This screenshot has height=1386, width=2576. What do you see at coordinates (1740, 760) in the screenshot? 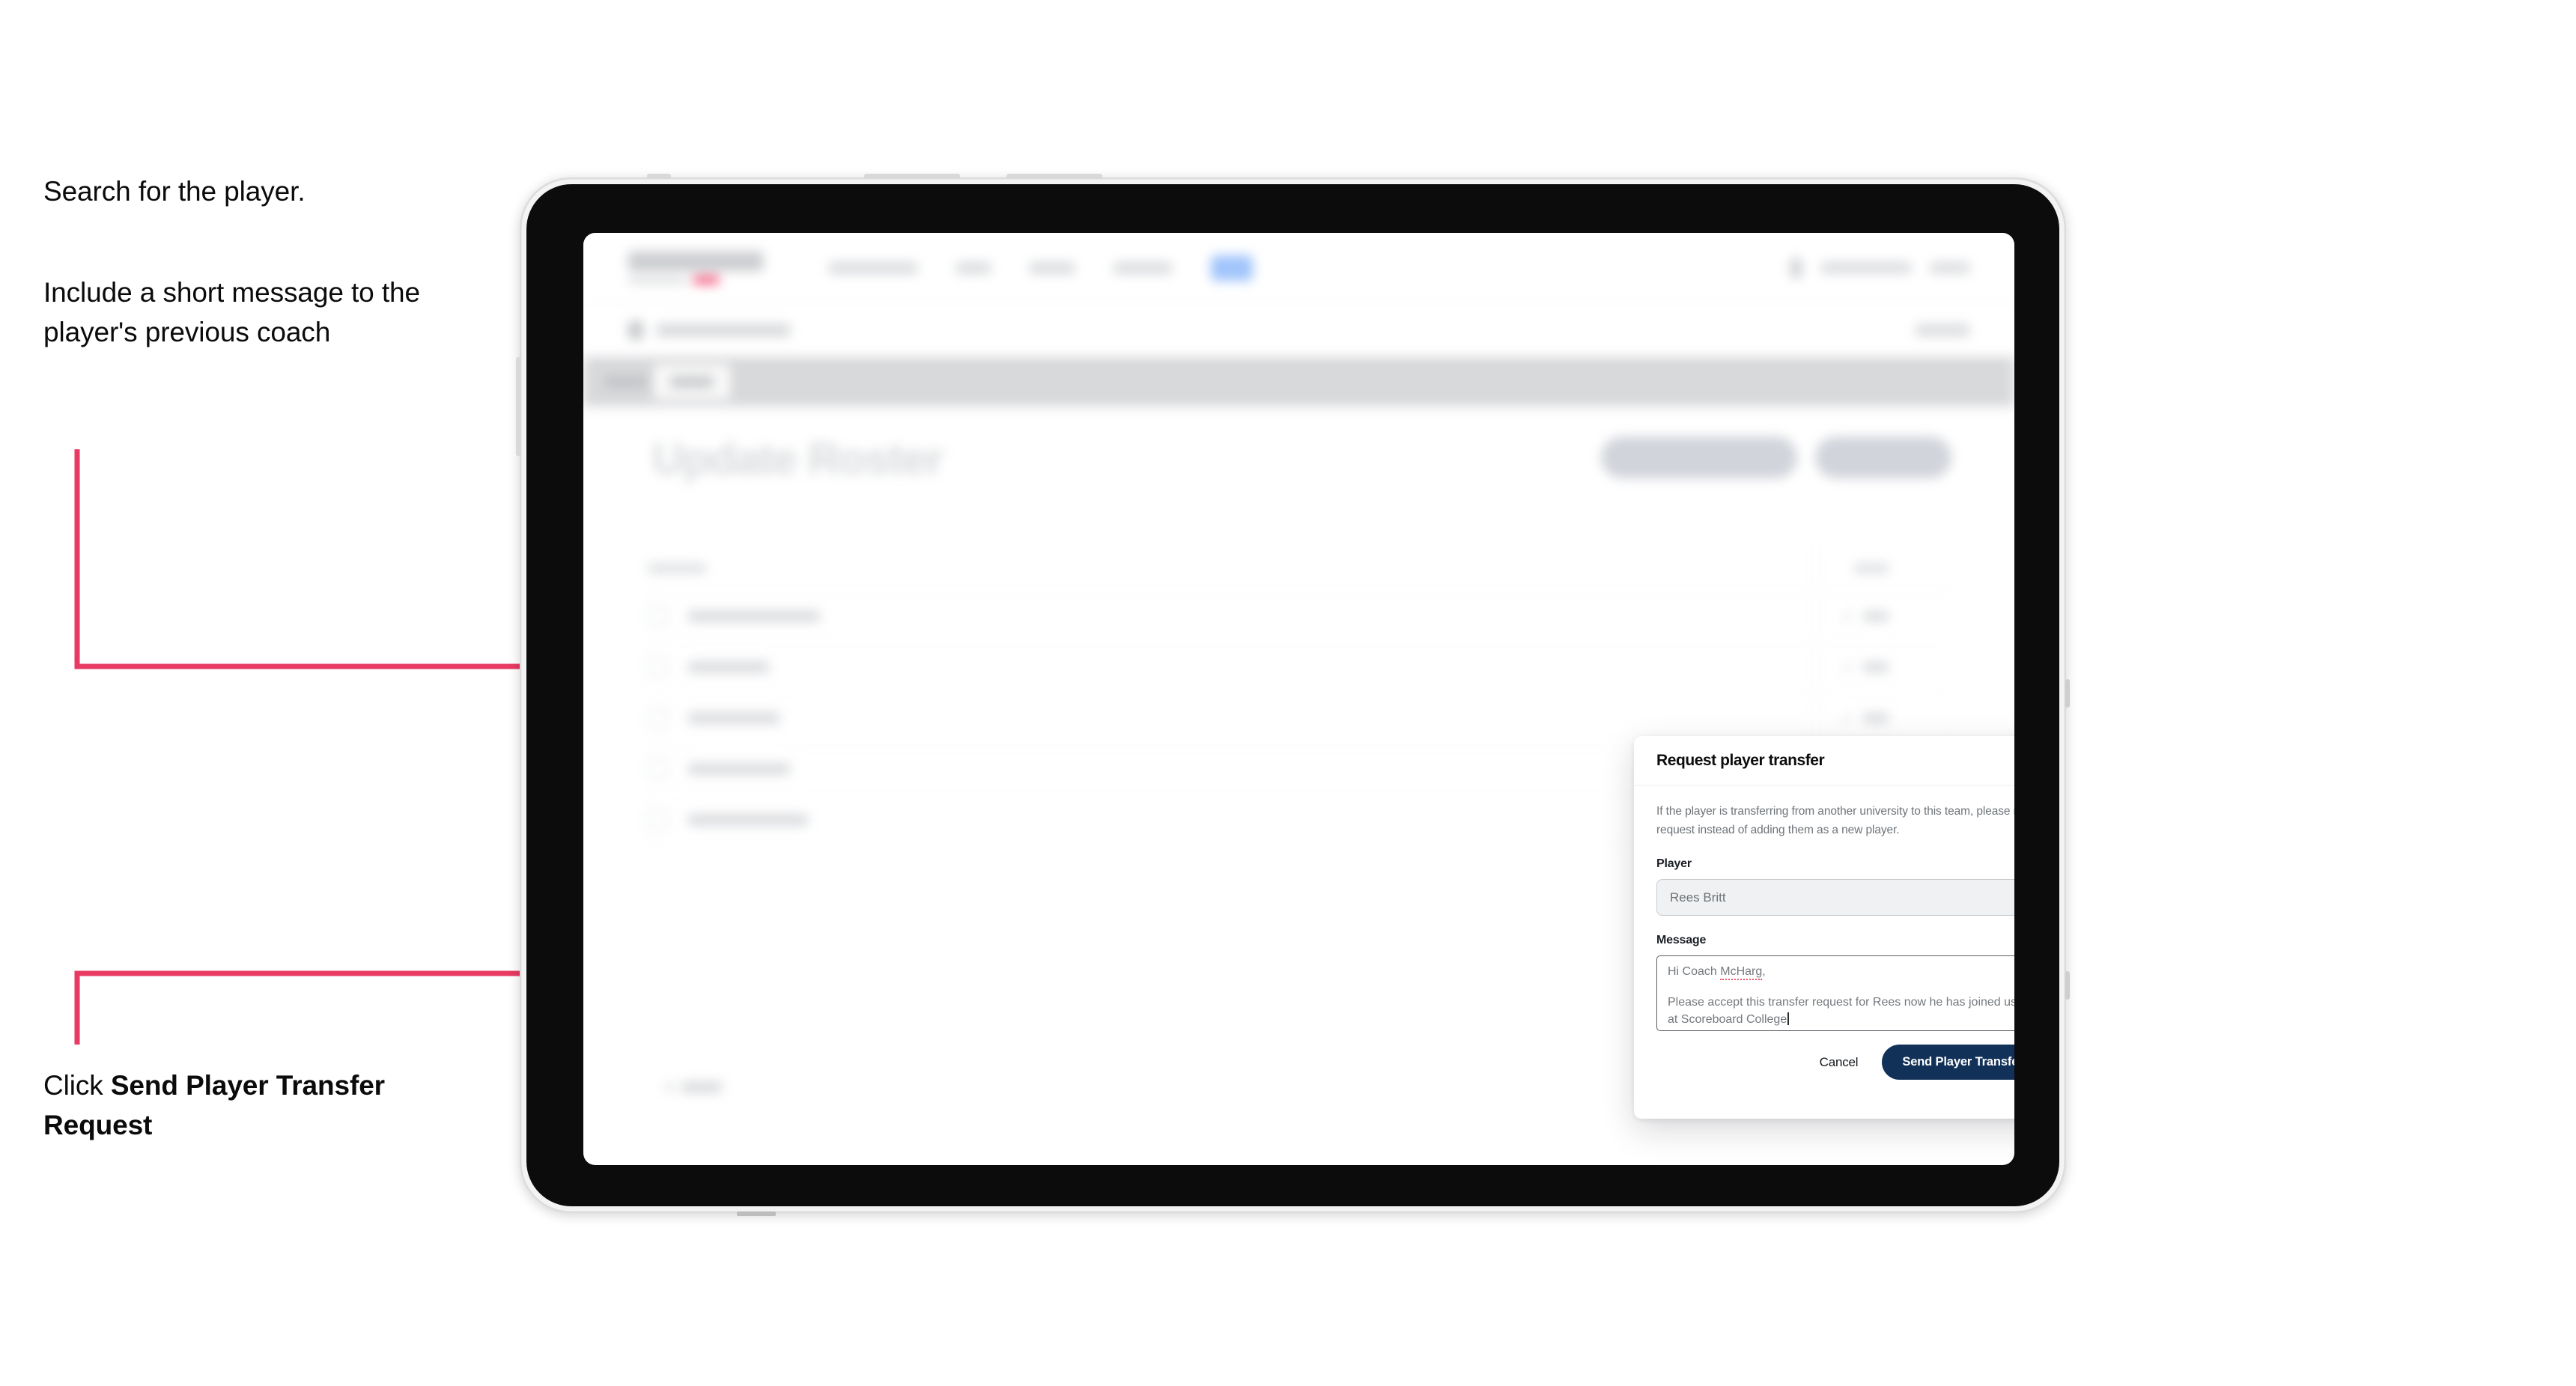
I see `modal-title: Request player transfer` at bounding box center [1740, 760].